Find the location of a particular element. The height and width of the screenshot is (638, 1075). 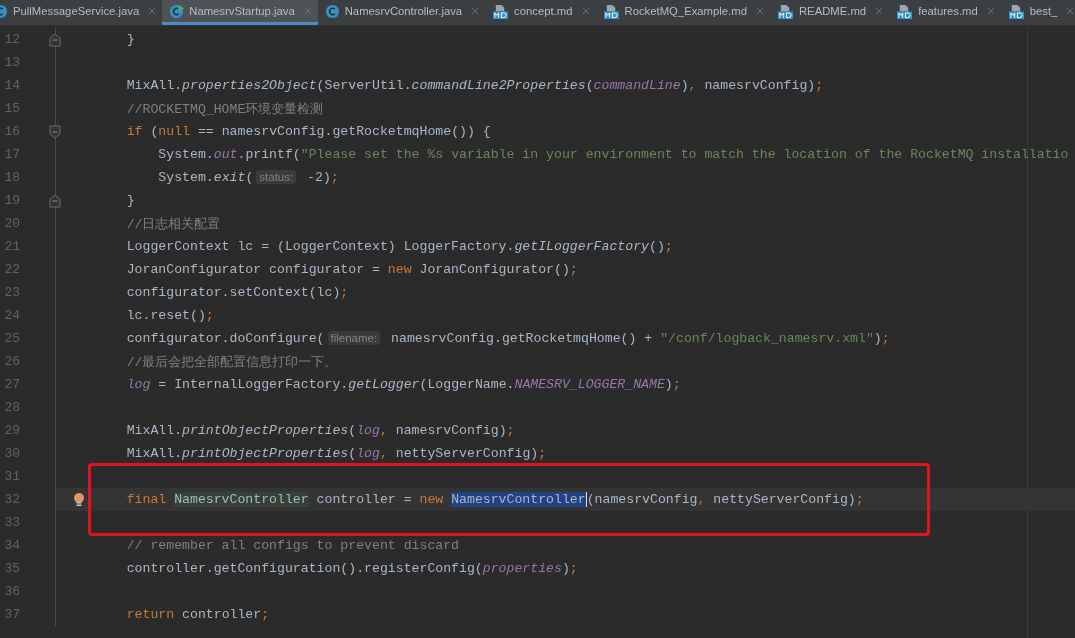

line-number: 35 is located at coordinates (11, 568).